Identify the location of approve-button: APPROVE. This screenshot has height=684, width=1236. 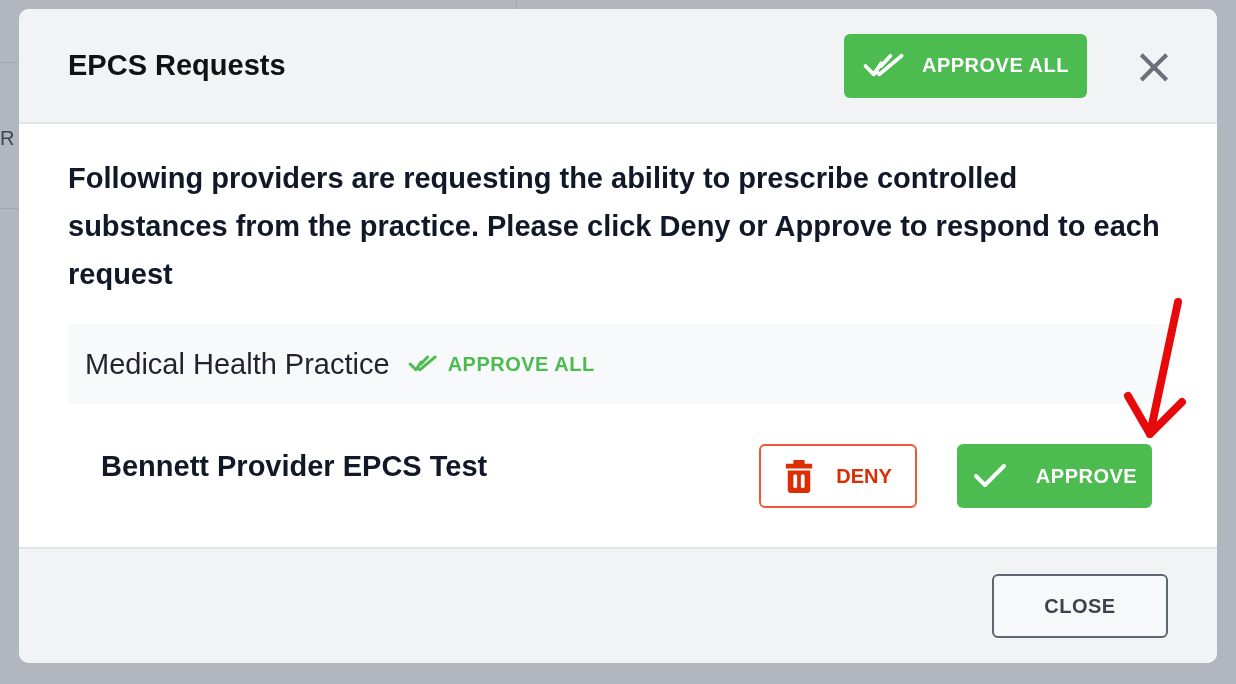
(1054, 476).